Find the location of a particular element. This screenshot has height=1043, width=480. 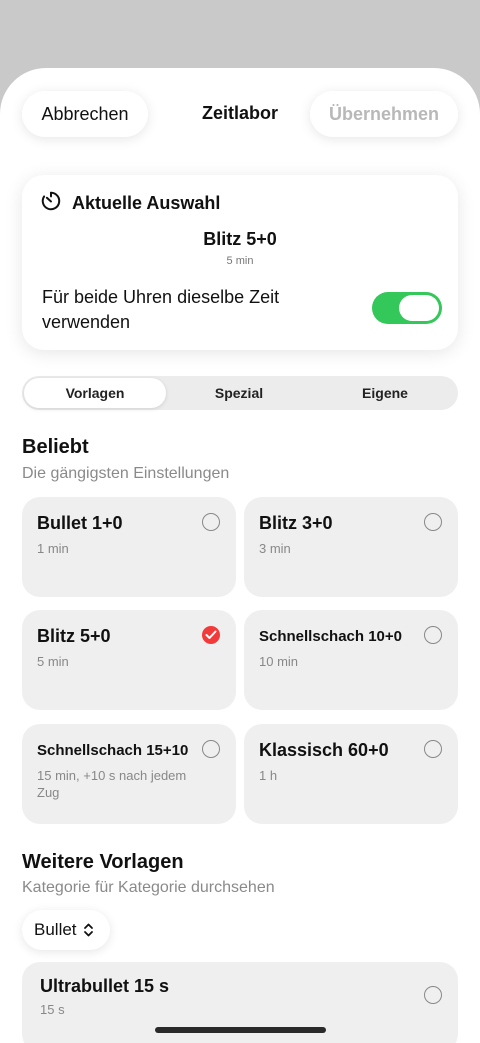

preset-name: Blitz 5+0 is located at coordinates (74, 636).